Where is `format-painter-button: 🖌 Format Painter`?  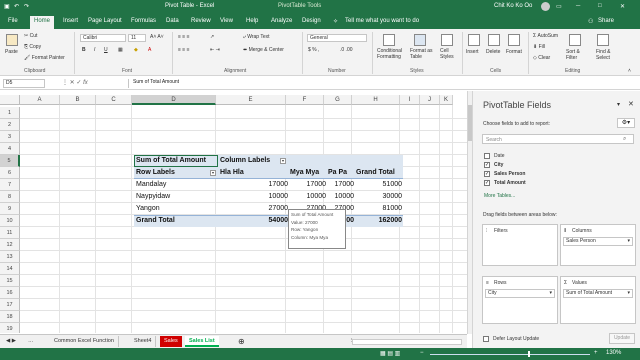
format-painter-button: 🖌 Format Painter is located at coordinates (44, 58).